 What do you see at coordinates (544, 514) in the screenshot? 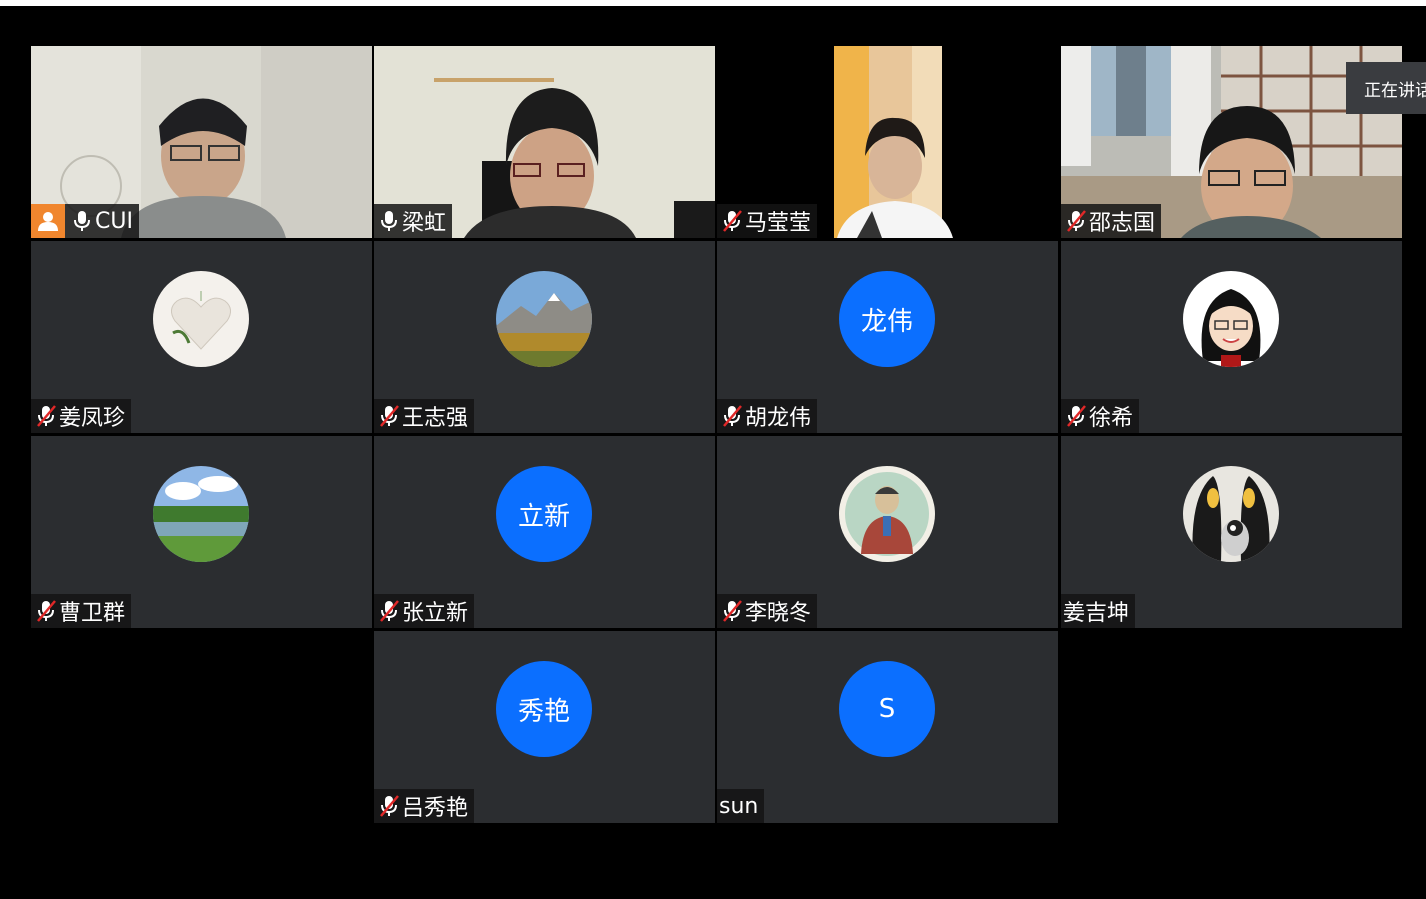
I see `initials-avatar: 立新` at bounding box center [544, 514].